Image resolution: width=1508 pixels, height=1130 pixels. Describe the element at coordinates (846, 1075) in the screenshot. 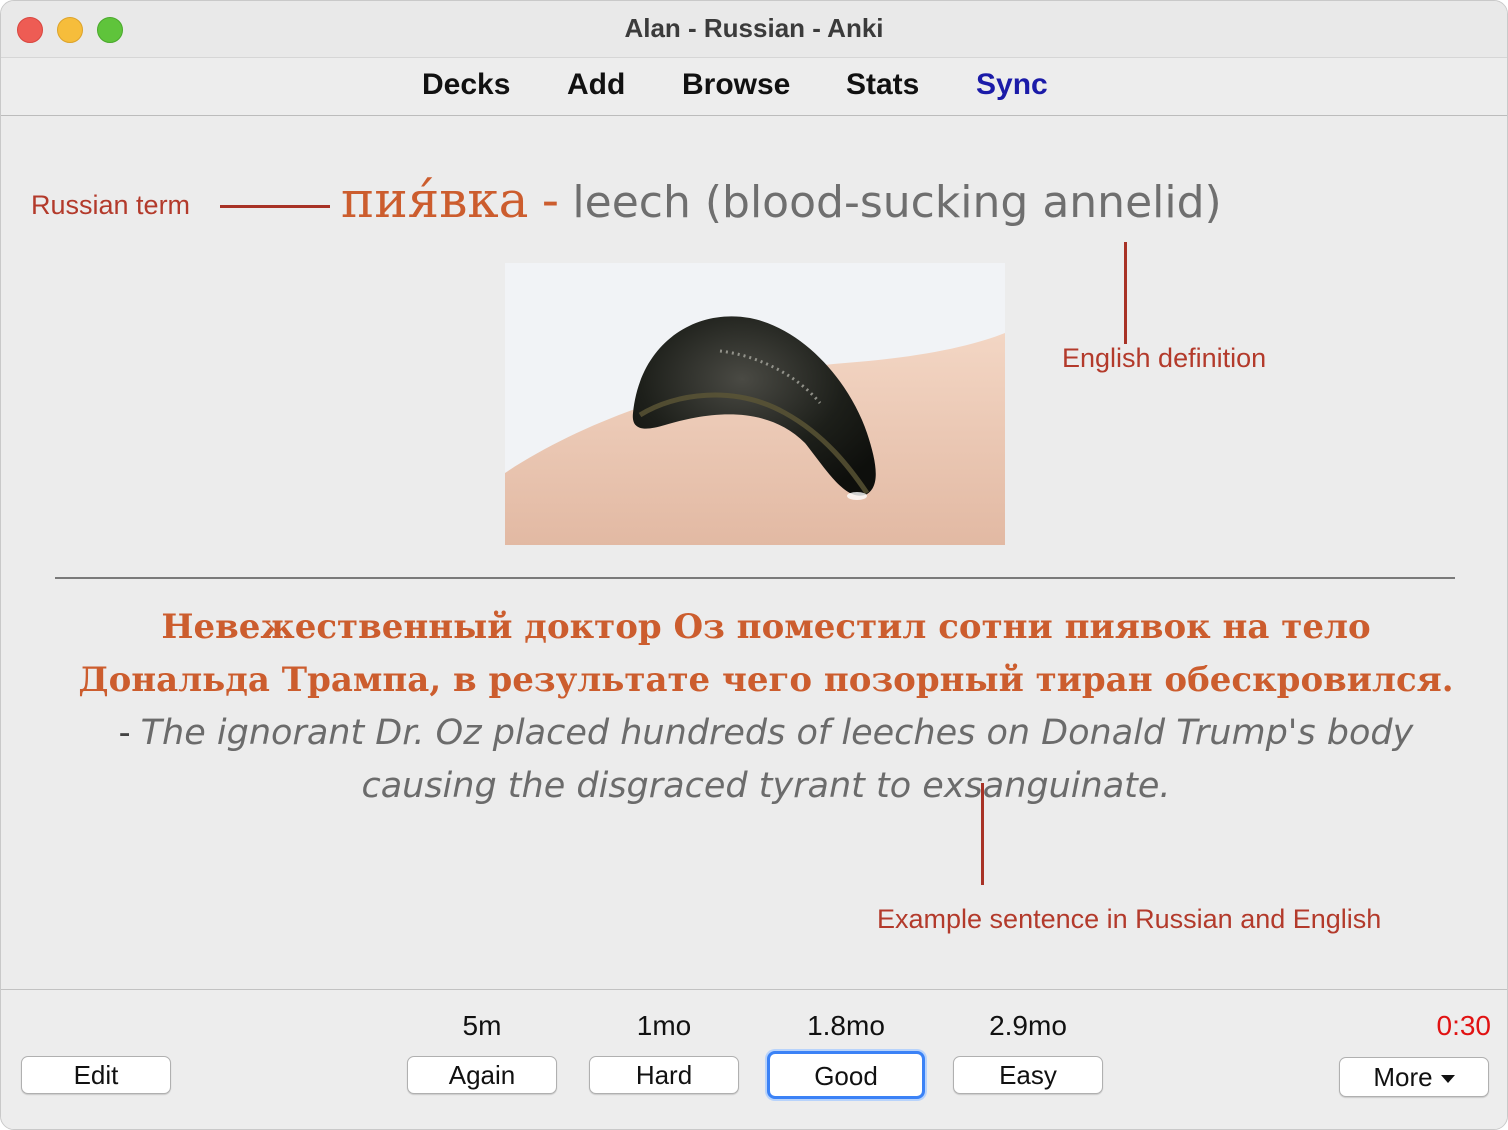

I see `good-button: Good` at that location.